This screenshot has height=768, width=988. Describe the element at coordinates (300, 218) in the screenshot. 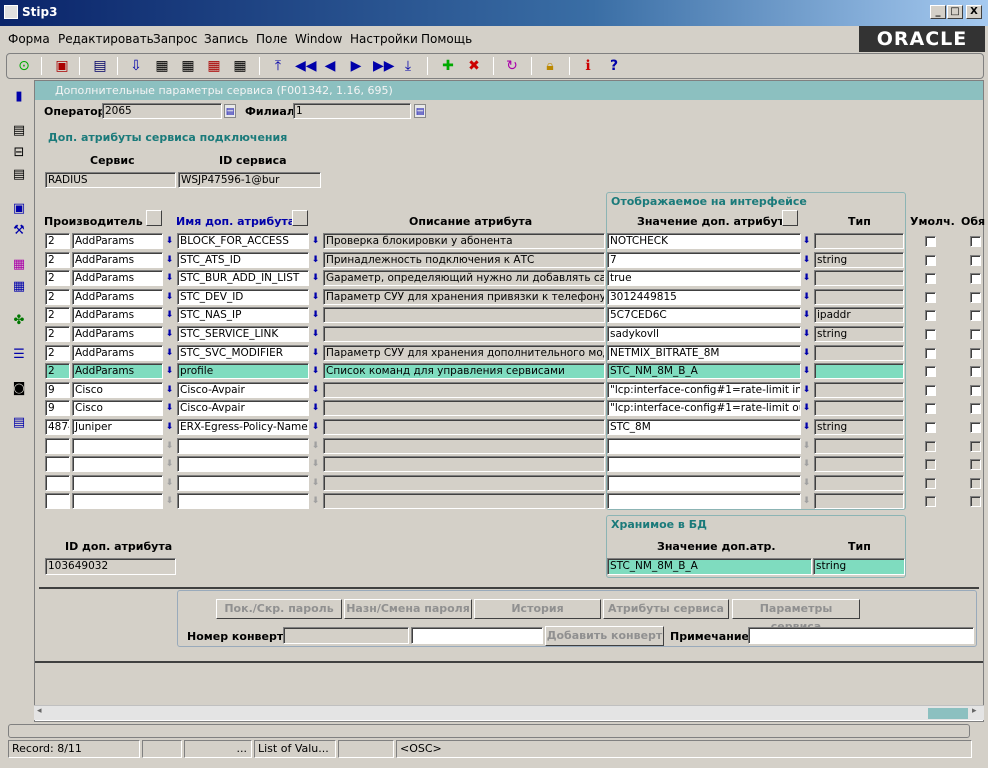

I see `attr-name-sort-button` at that location.